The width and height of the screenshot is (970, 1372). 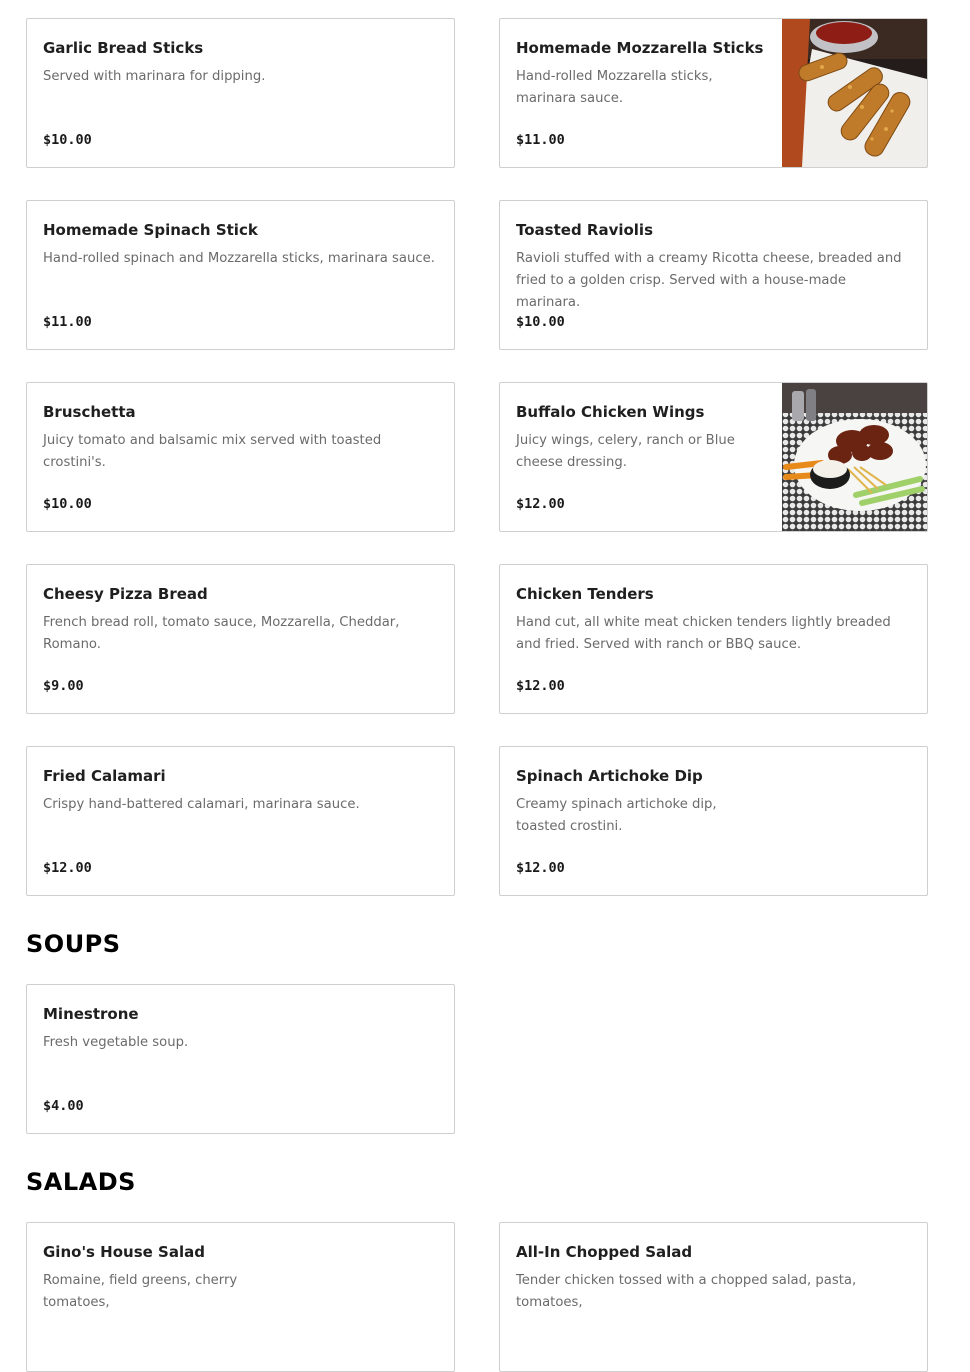 What do you see at coordinates (150, 230) in the screenshot?
I see `menu-item-name: Homemade Spinach Stick` at bounding box center [150, 230].